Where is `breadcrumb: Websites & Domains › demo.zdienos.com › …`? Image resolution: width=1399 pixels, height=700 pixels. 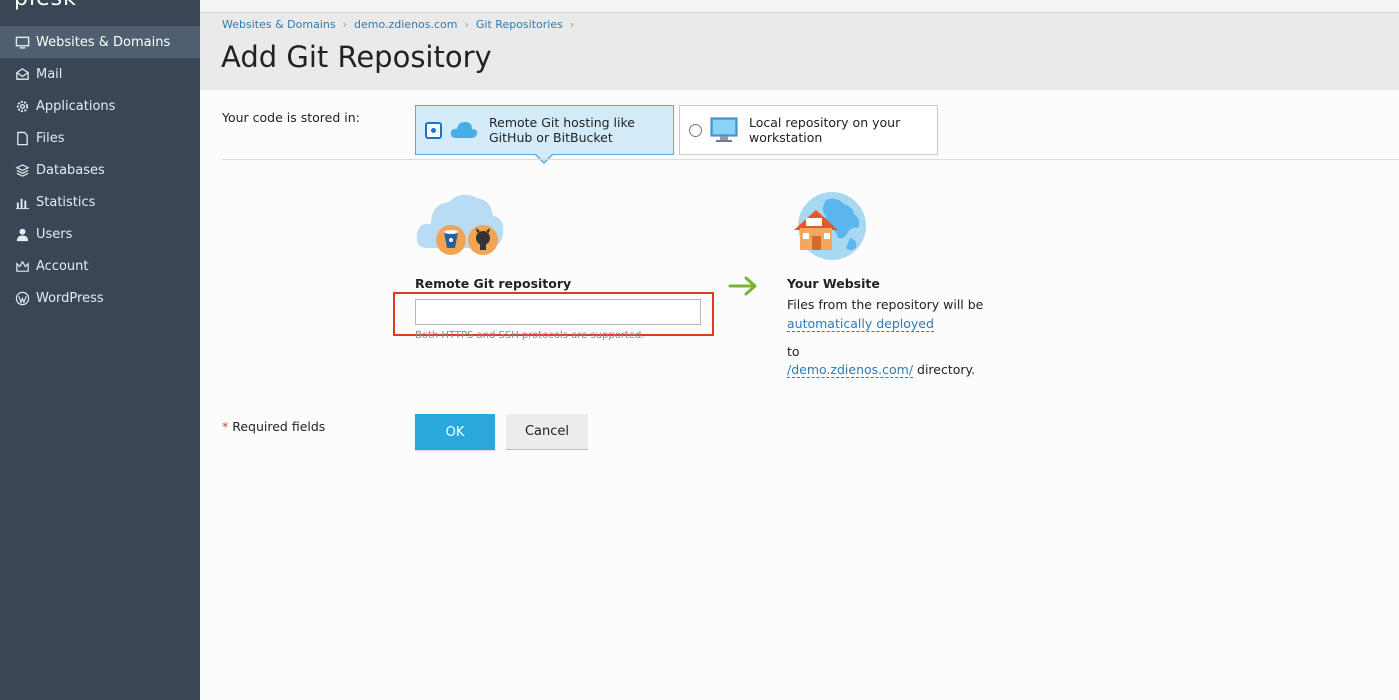 breadcrumb: Websites & Domains › demo.zdienos.com › … is located at coordinates (401, 24).